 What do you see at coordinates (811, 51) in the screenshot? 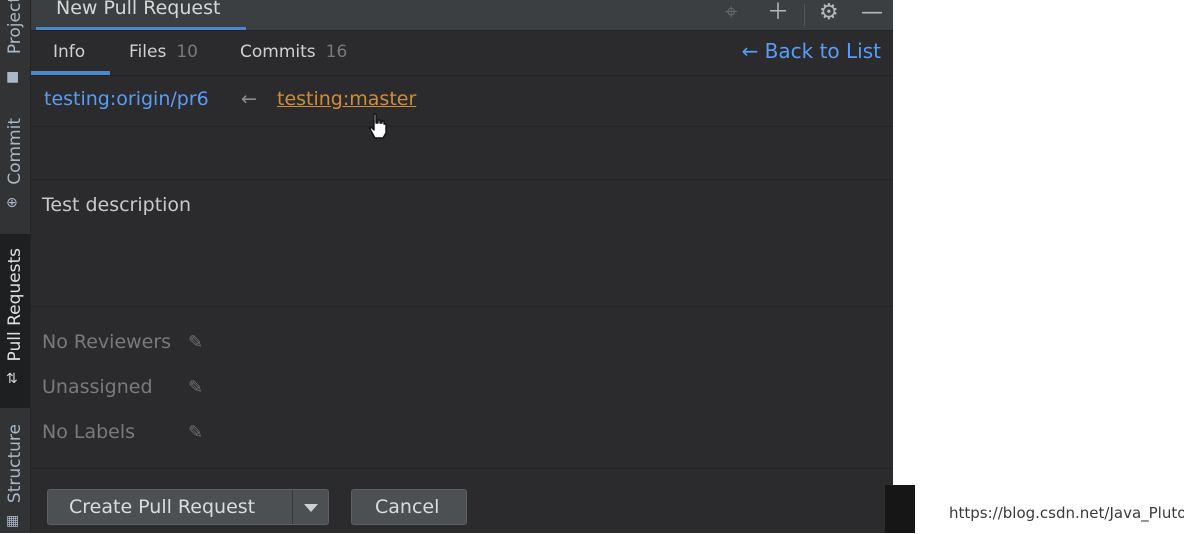
I see `back-to-list-link: ← Back to List` at bounding box center [811, 51].